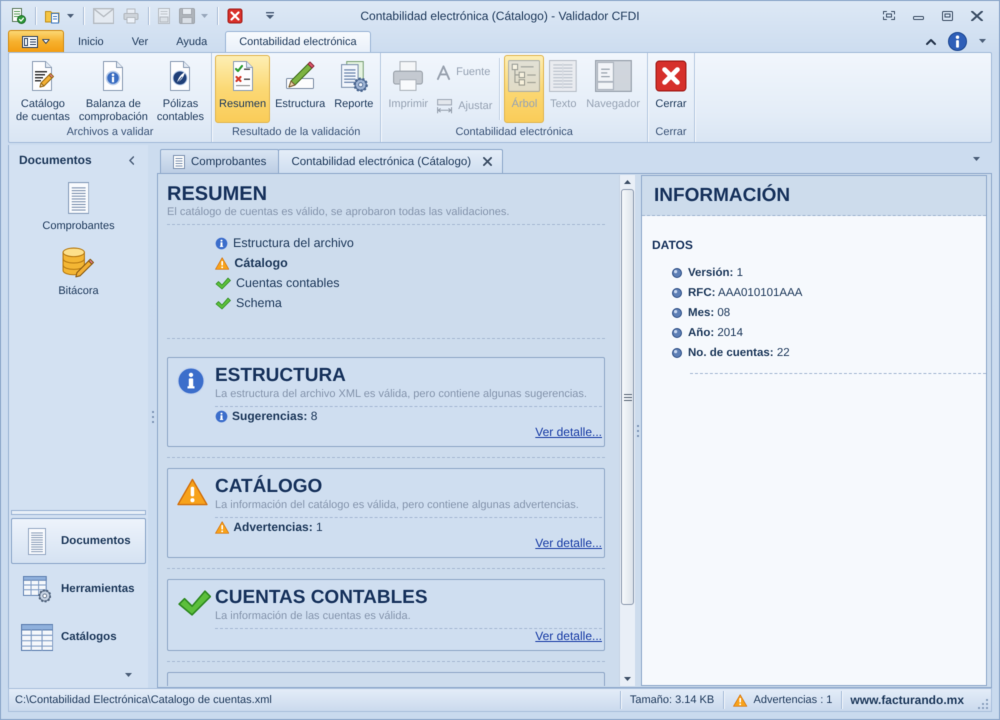 The image size is (1000, 720). What do you see at coordinates (131, 160) in the screenshot?
I see `chevron-left-icon` at bounding box center [131, 160].